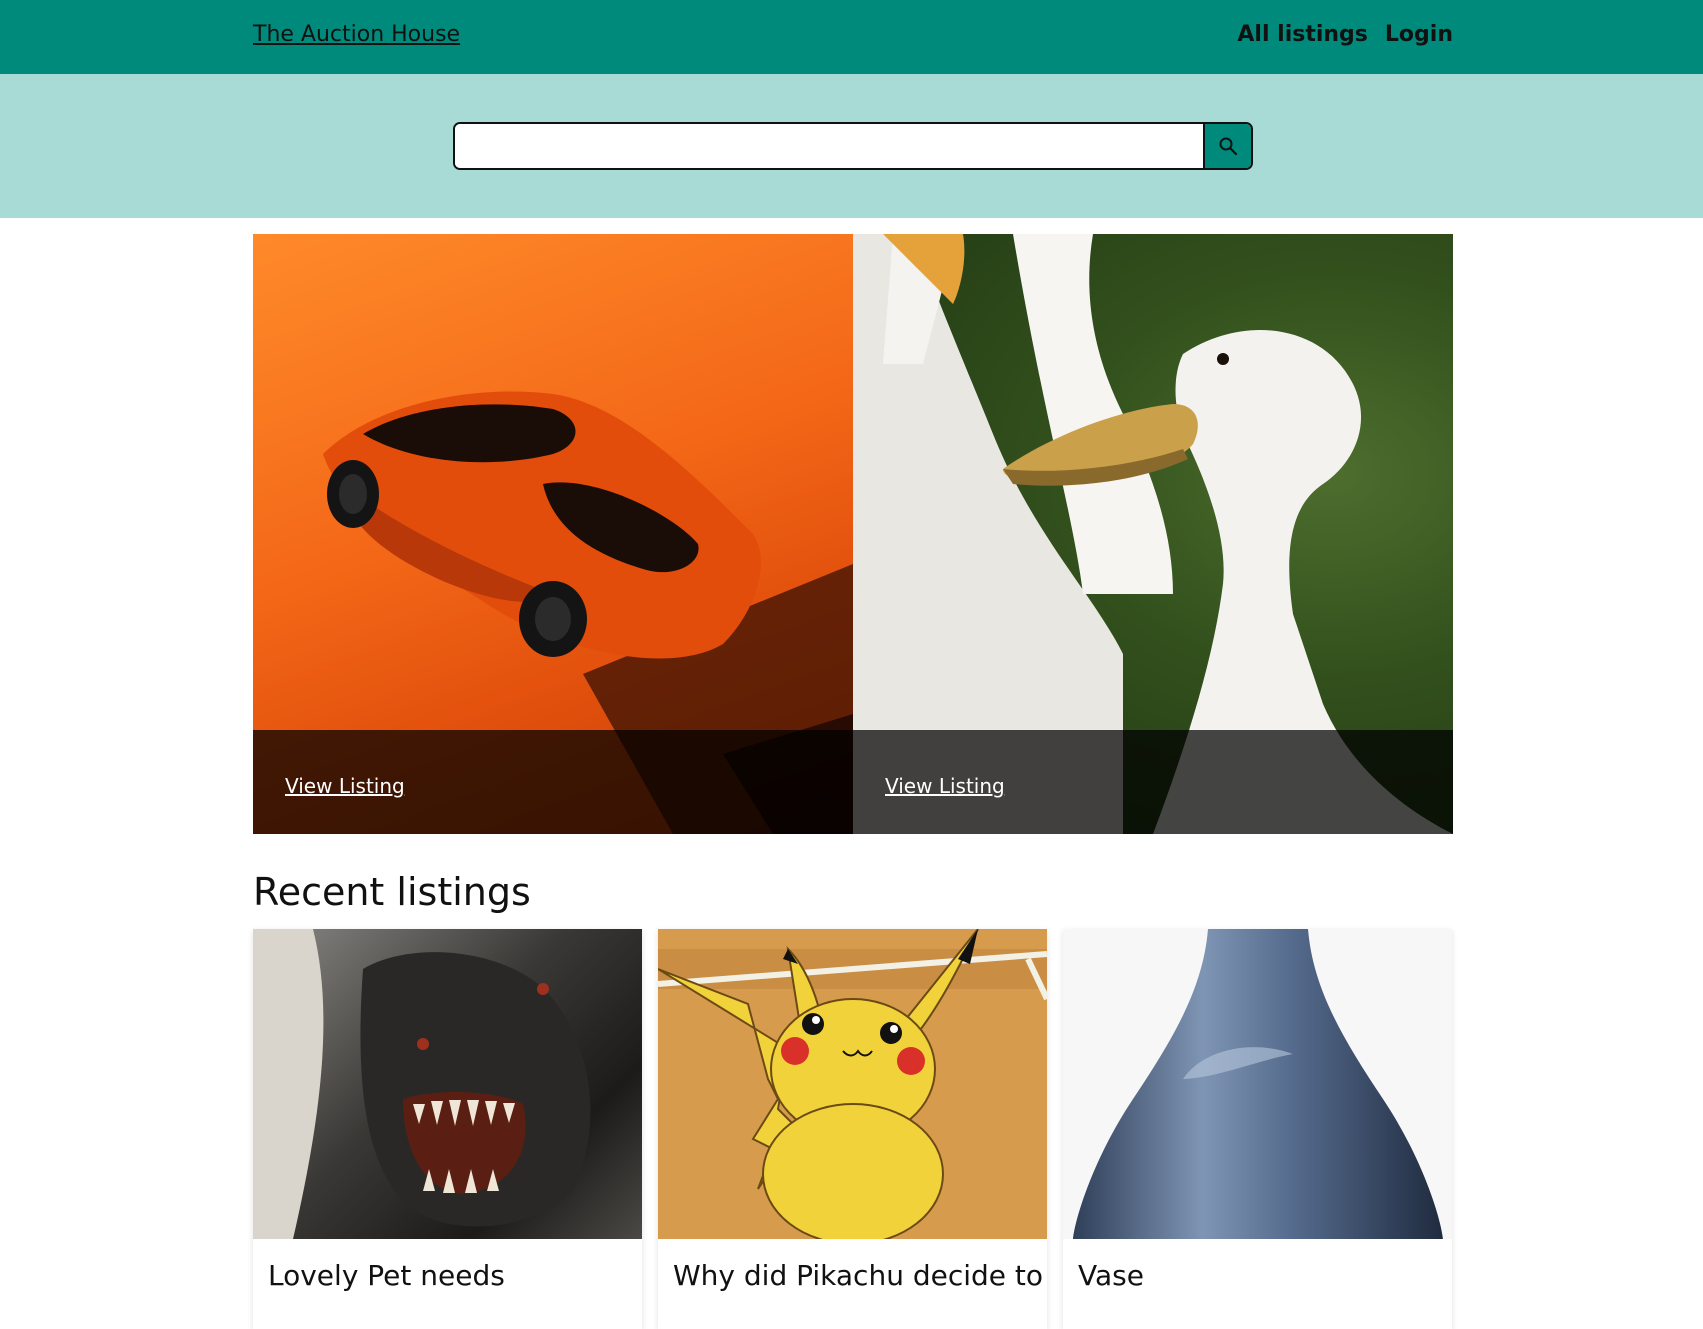 Image resolution: width=1703 pixels, height=1329 pixels. I want to click on listing-card: Why did Pikachu decide to, so click(852, 1129).